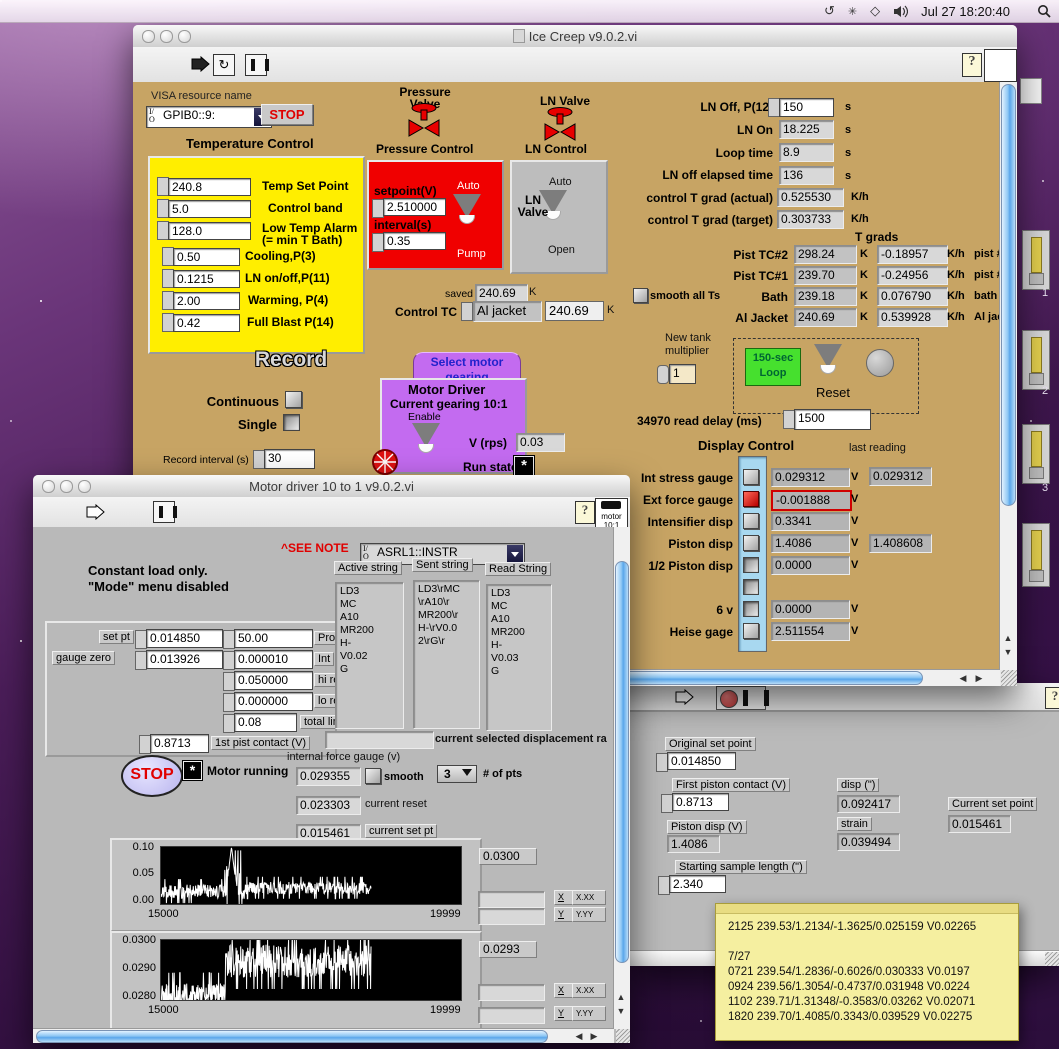 The height and width of the screenshot is (1049, 1059). Describe the element at coordinates (206, 301) in the screenshot. I see `warming-field: 2.00` at that location.